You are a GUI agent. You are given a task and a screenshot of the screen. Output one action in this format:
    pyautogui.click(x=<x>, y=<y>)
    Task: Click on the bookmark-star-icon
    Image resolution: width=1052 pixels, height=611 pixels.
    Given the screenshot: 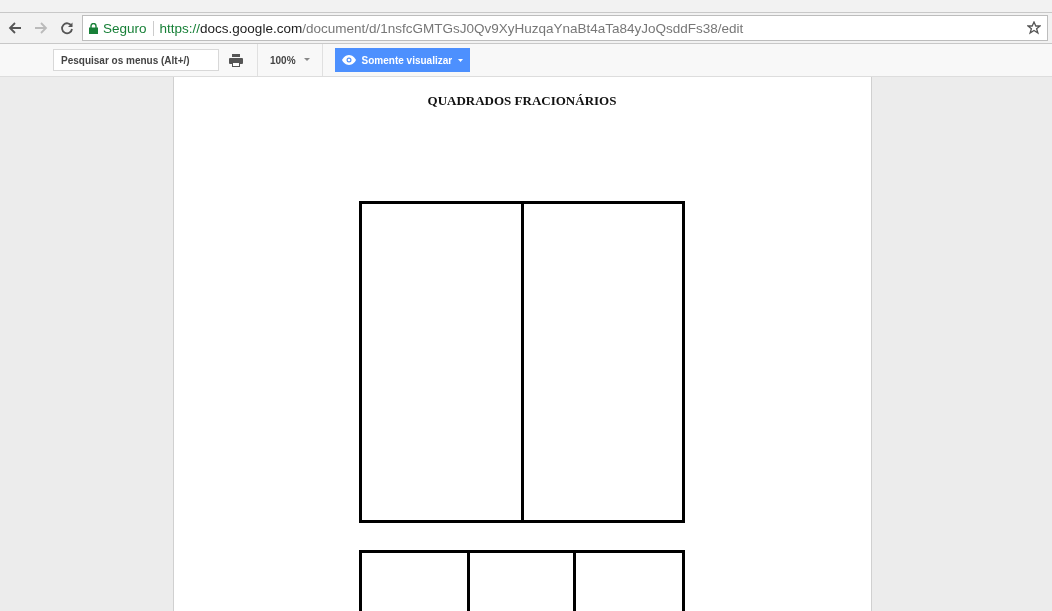 What is the action you would take?
    pyautogui.click(x=1034, y=28)
    